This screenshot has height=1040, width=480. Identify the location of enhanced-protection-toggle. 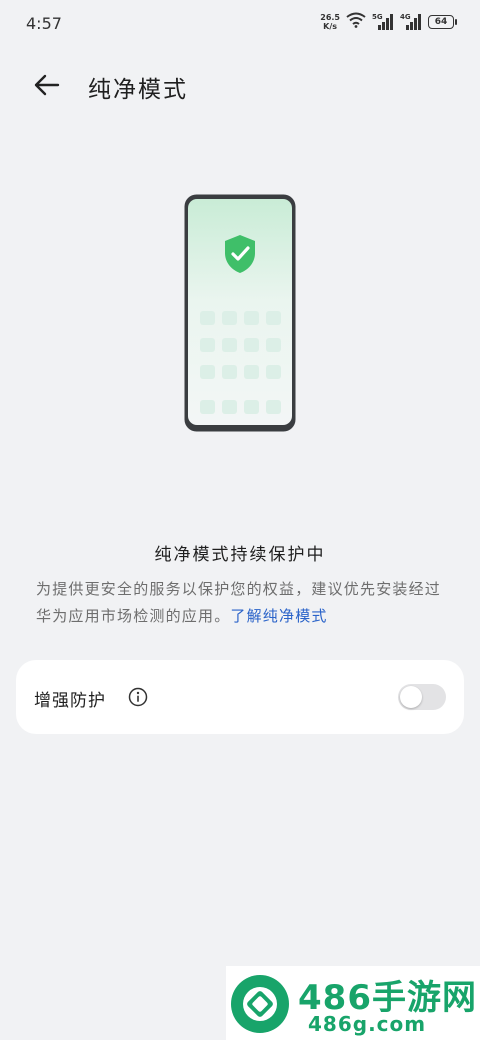
(422, 697).